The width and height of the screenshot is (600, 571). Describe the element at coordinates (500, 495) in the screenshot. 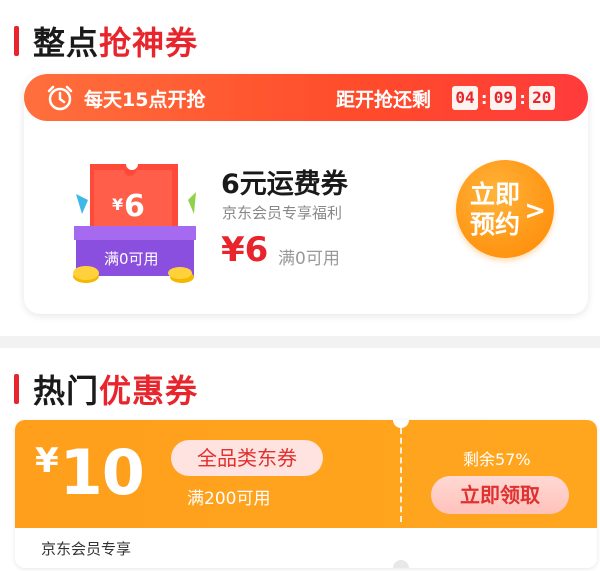

I see `claim-button: 立即领取` at that location.